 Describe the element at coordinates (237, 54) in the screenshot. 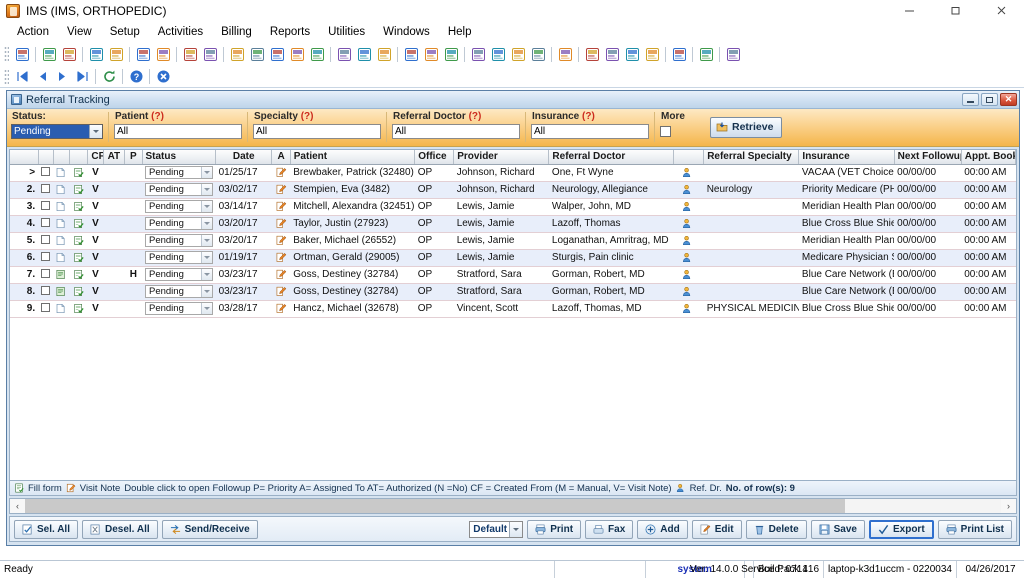

I see `charges-icon` at that location.